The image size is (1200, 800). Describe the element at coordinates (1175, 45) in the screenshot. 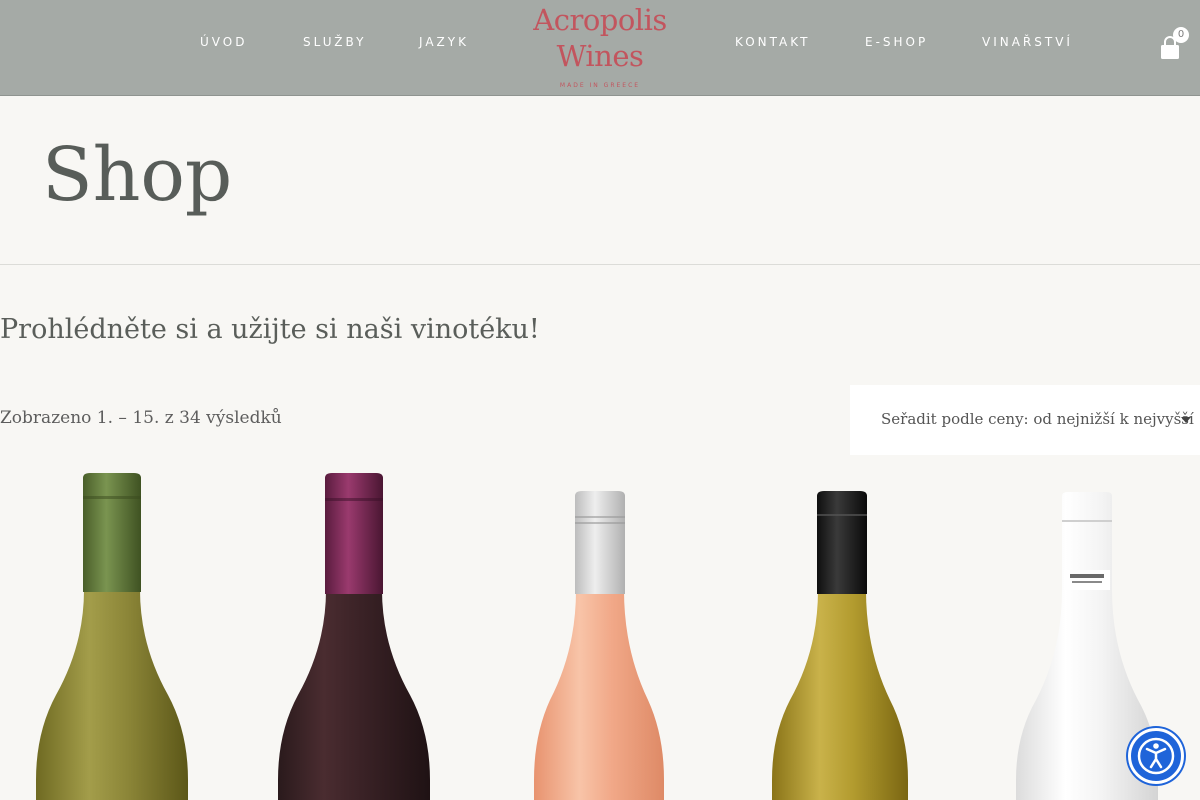

I see `cart-button: 0` at that location.